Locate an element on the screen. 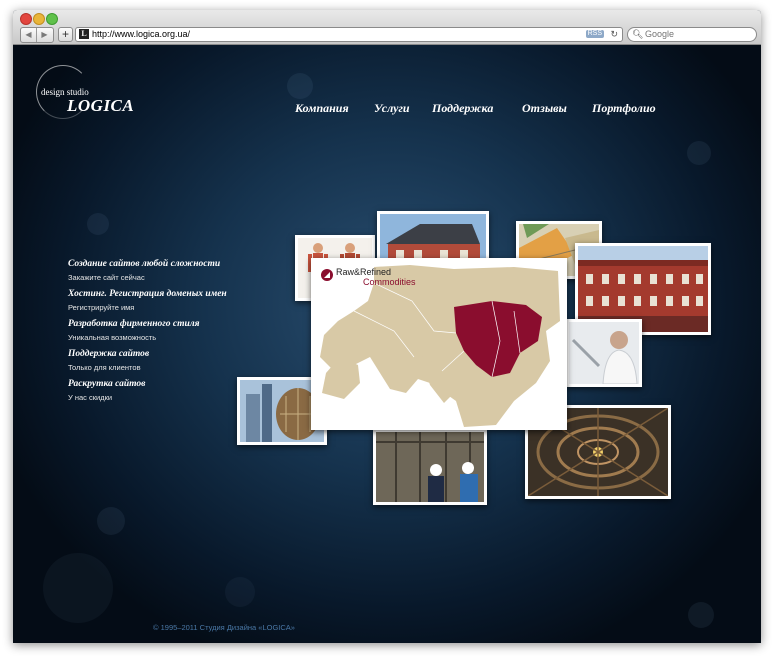 The height and width of the screenshot is (666, 782). service-title: Хостинг. Регистрация доменых имен is located at coordinates (147, 294).